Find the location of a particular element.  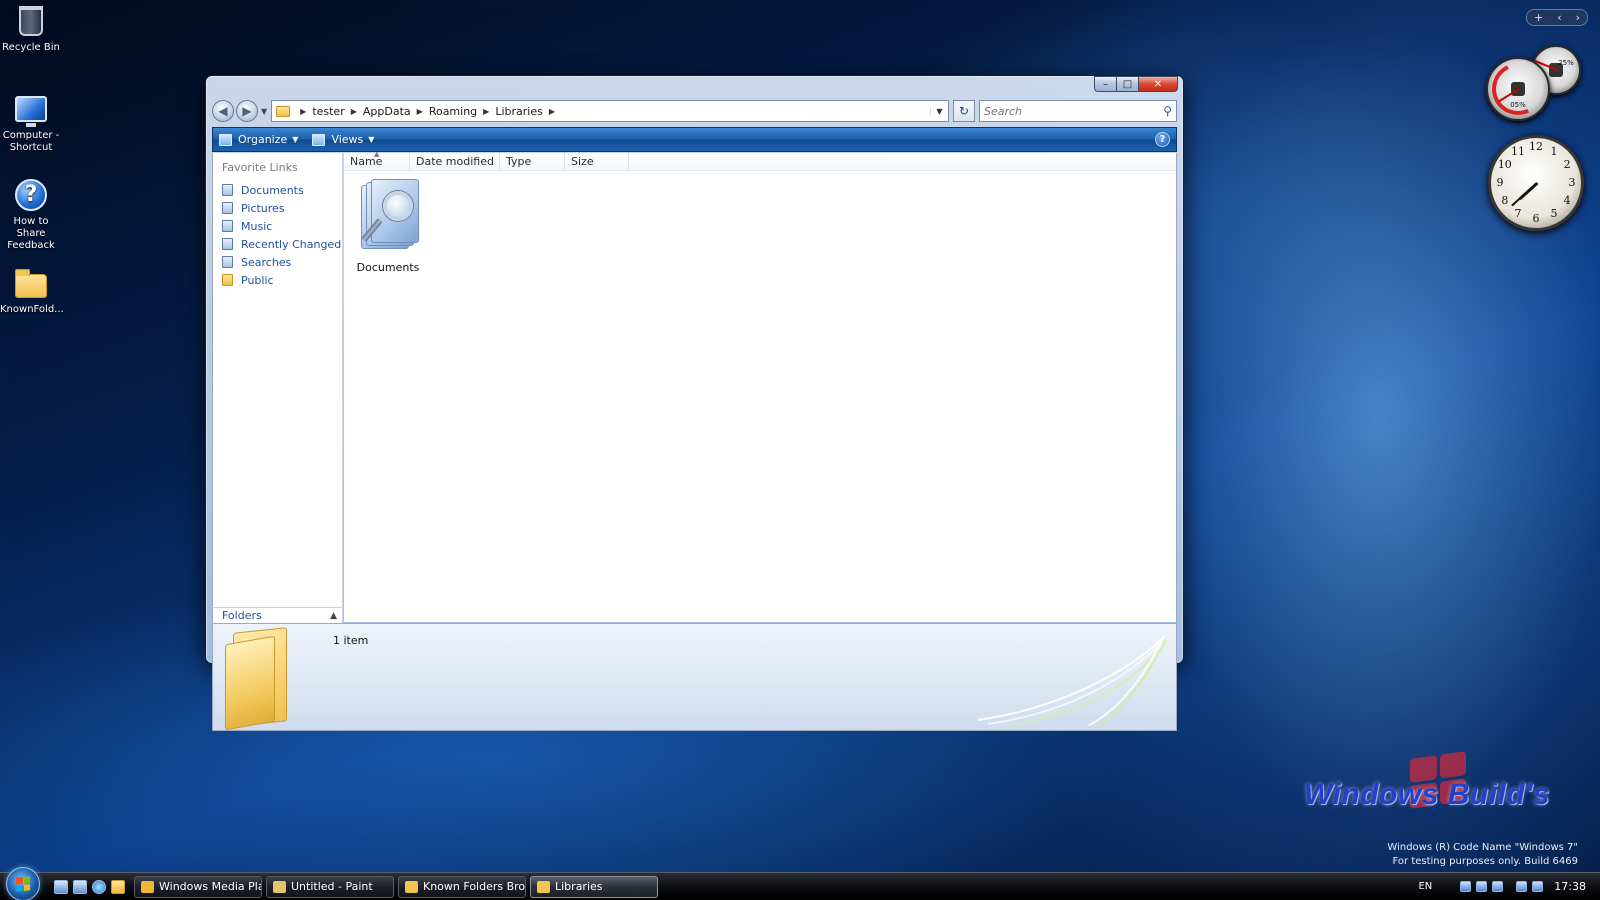

favorite-link-recently-changed: Recently Changed is located at coordinates (277, 244).